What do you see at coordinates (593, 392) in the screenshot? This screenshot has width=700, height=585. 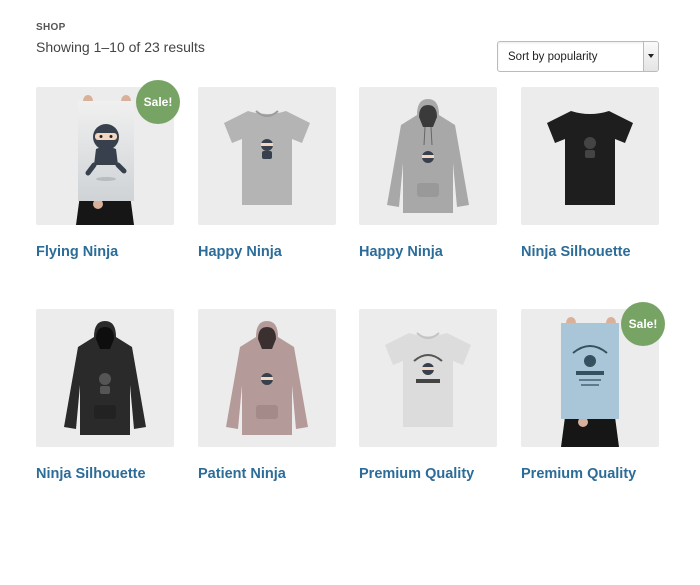 I see `product-card: Sale! Premium Quality` at bounding box center [593, 392].